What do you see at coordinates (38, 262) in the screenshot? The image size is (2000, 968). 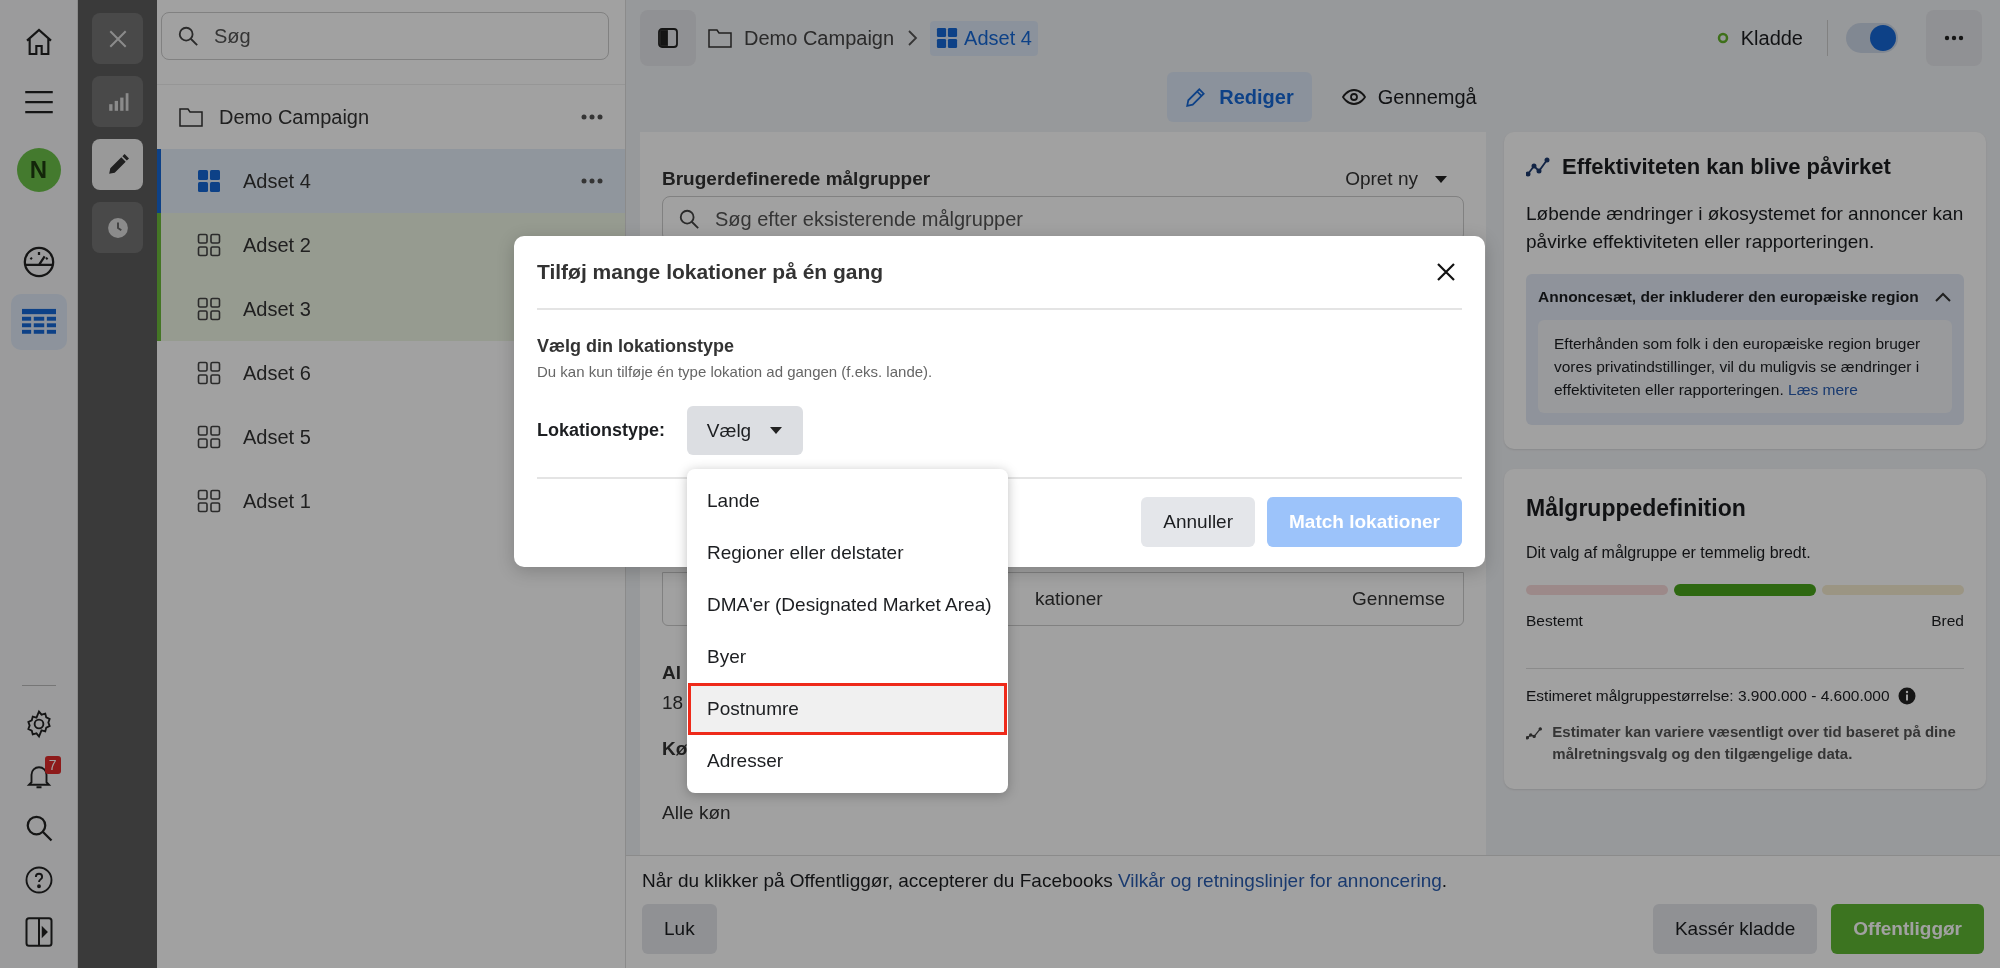 I see `gauge-icon` at bounding box center [38, 262].